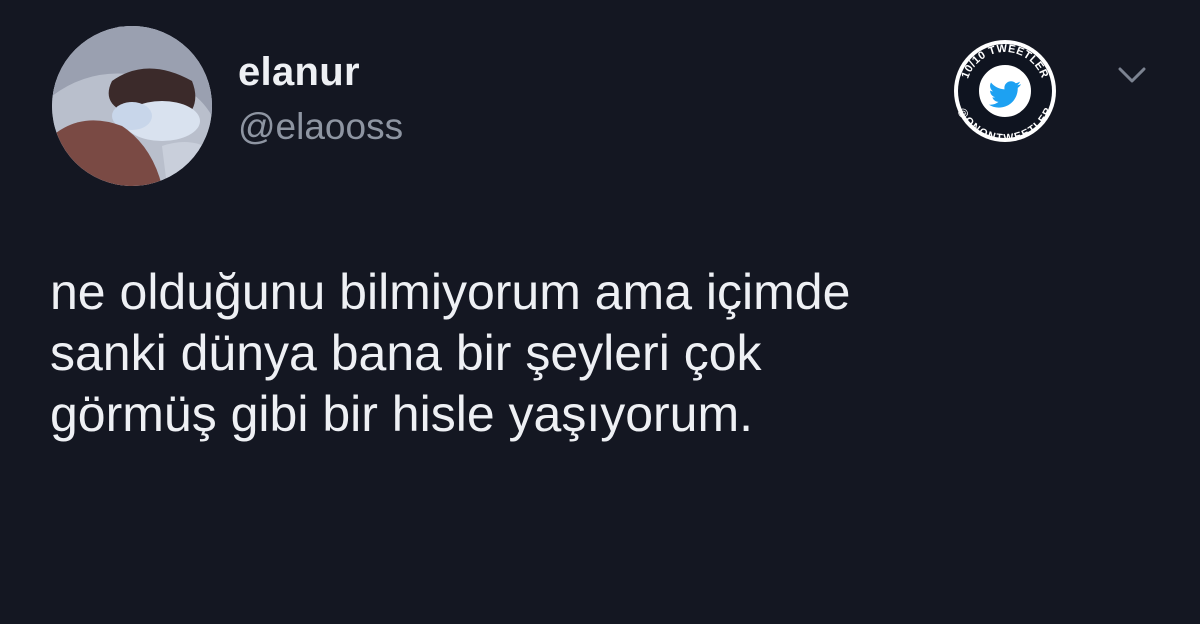  I want to click on tweet-text-line: sanki dünya bana bir şeyleri çok, so click(406, 353).